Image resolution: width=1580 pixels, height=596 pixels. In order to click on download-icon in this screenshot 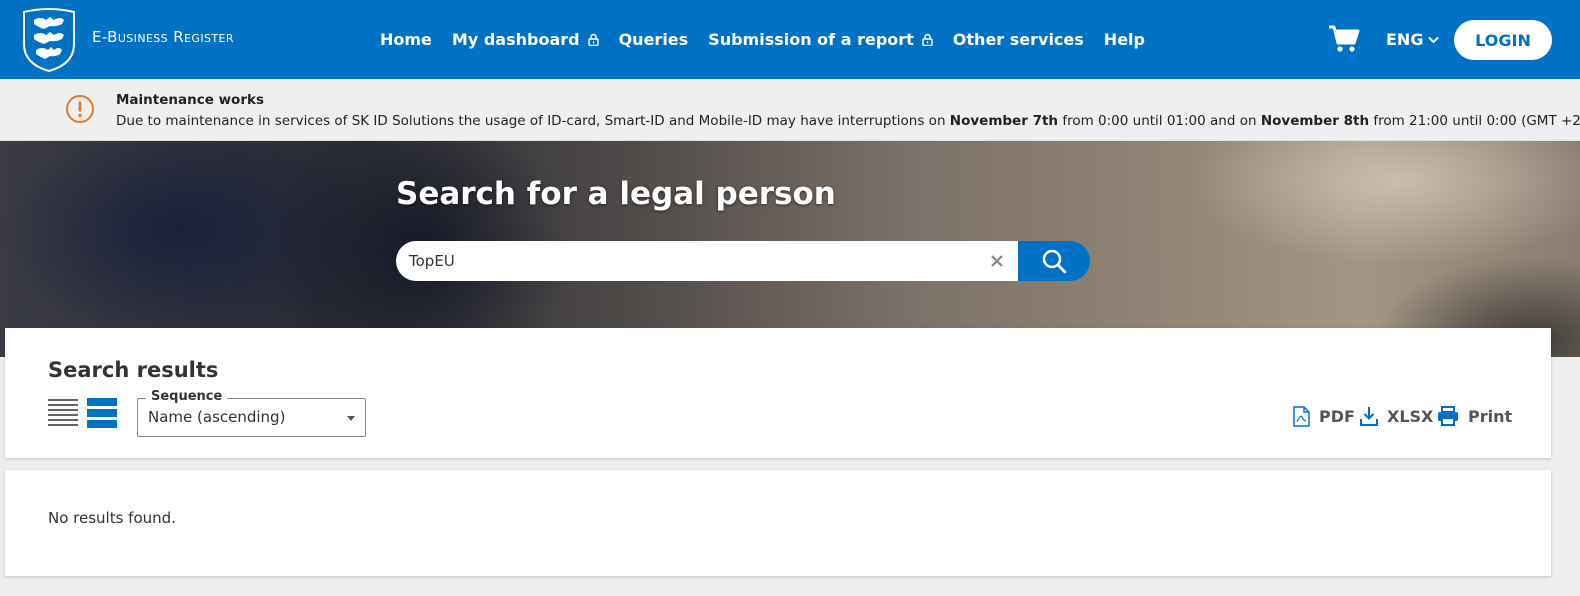, I will do `click(1369, 416)`.